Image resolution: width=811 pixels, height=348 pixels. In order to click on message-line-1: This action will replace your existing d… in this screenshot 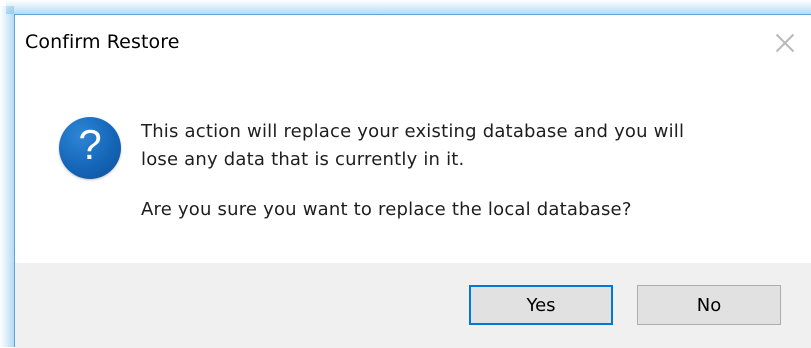, I will do `click(413, 131)`.